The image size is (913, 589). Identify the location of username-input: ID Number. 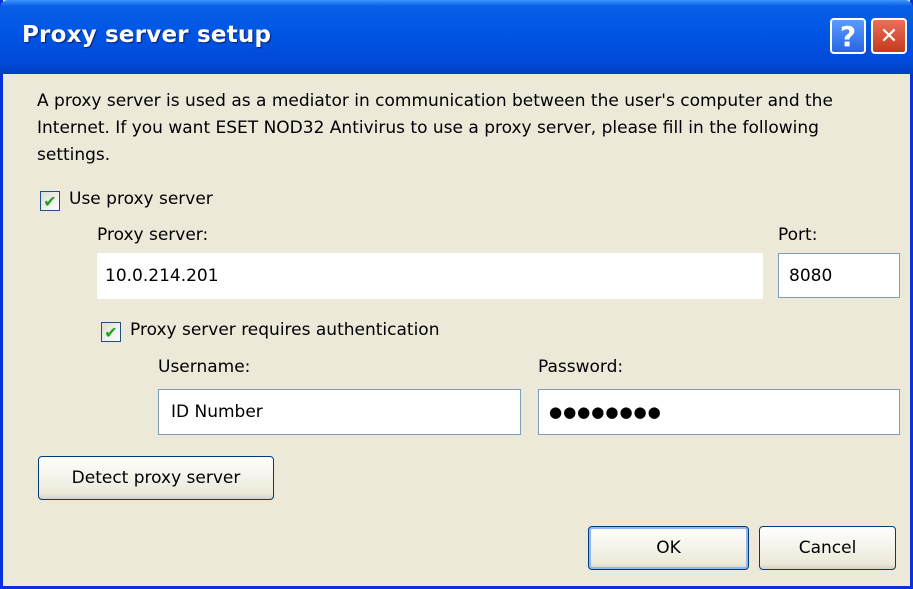
(339, 412).